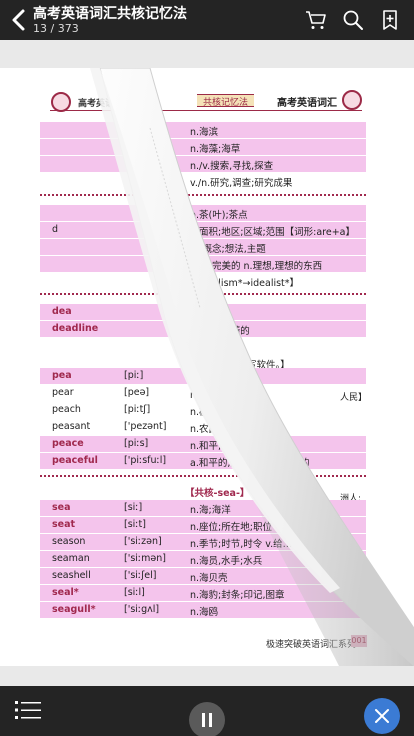  Describe the element at coordinates (74, 609) in the screenshot. I see `word: seagull*` at that location.